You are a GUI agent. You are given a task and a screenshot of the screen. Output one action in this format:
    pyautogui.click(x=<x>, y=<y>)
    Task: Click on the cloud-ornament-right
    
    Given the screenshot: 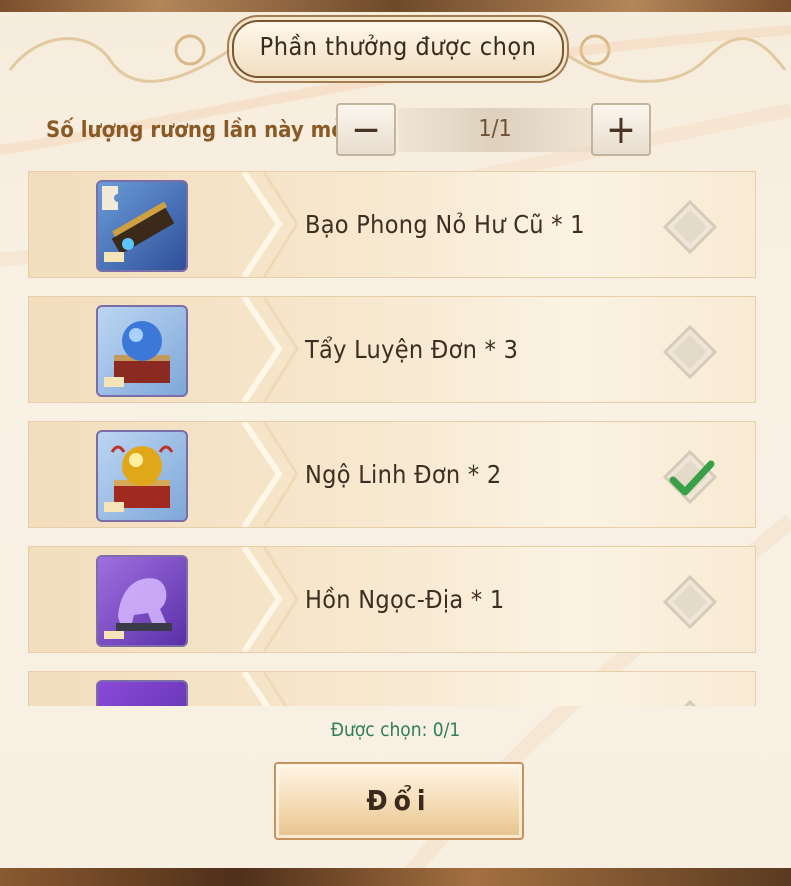 What is the action you would take?
    pyautogui.click(x=673, y=58)
    